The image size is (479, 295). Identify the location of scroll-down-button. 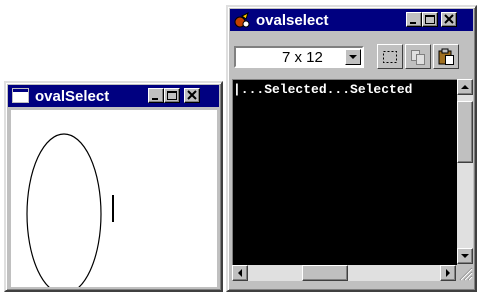
(465, 256).